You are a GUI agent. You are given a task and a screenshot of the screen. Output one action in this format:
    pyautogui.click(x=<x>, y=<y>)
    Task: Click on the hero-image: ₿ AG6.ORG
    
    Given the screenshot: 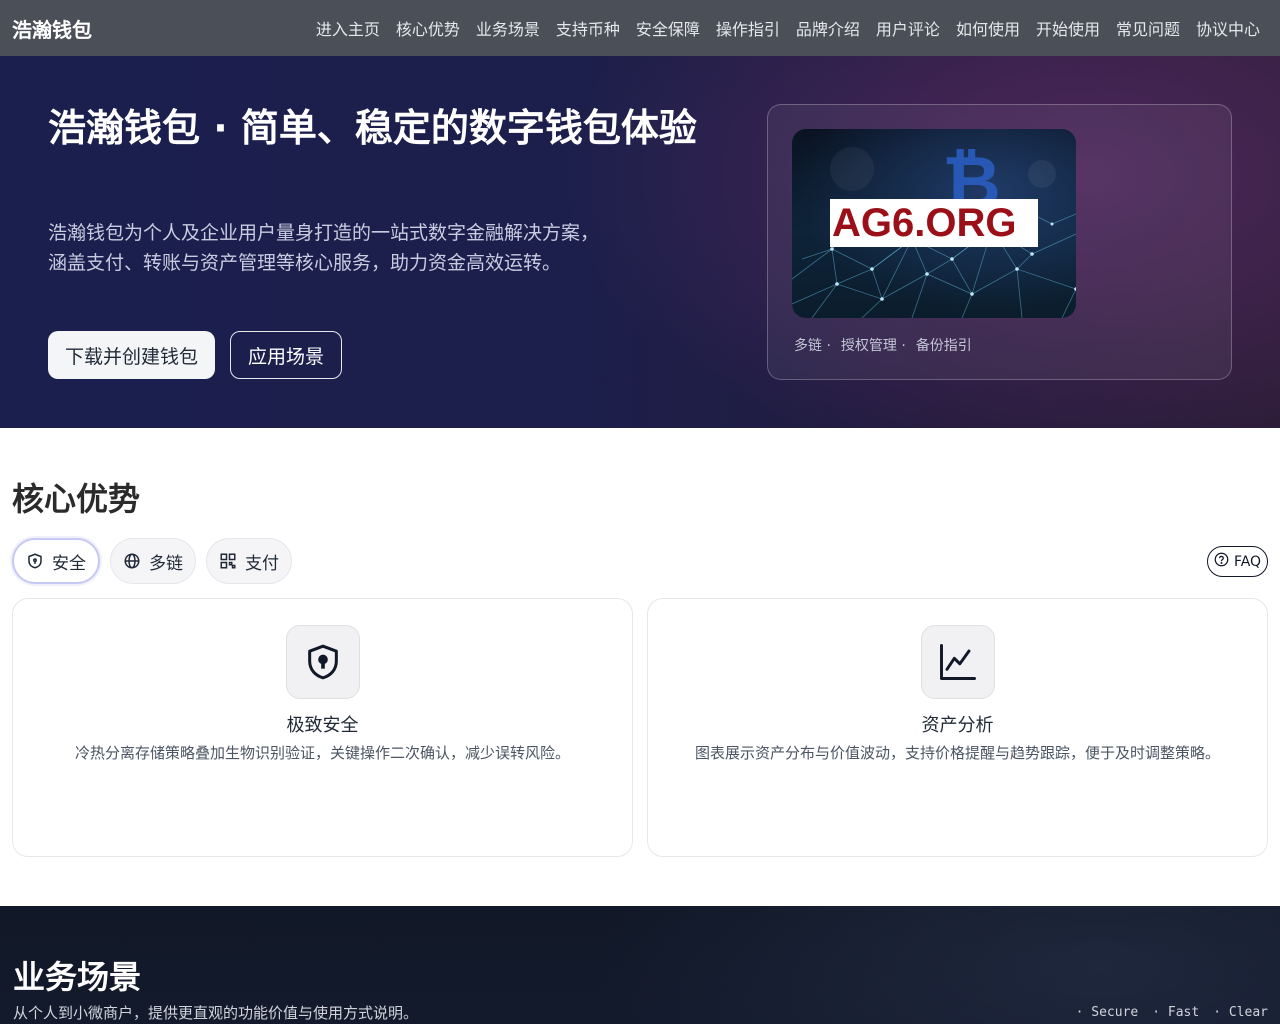 What is the action you would take?
    pyautogui.click(x=934, y=223)
    